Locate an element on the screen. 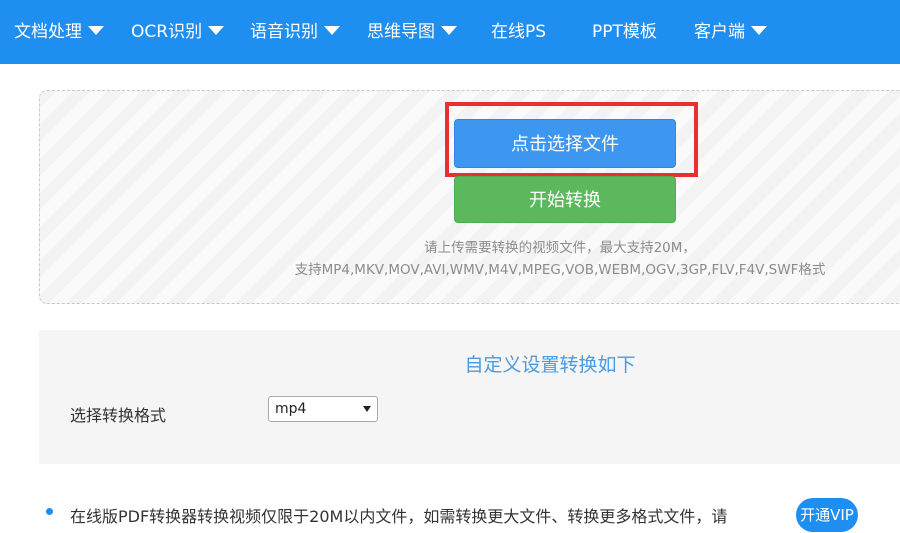 This screenshot has height=533, width=900. nav-item-label: 在线PS is located at coordinates (519, 32).